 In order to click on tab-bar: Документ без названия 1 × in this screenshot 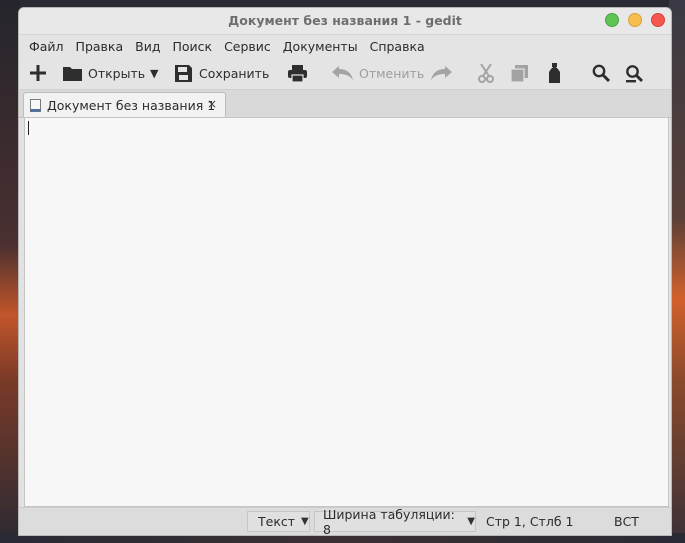, I will do `click(345, 104)`.